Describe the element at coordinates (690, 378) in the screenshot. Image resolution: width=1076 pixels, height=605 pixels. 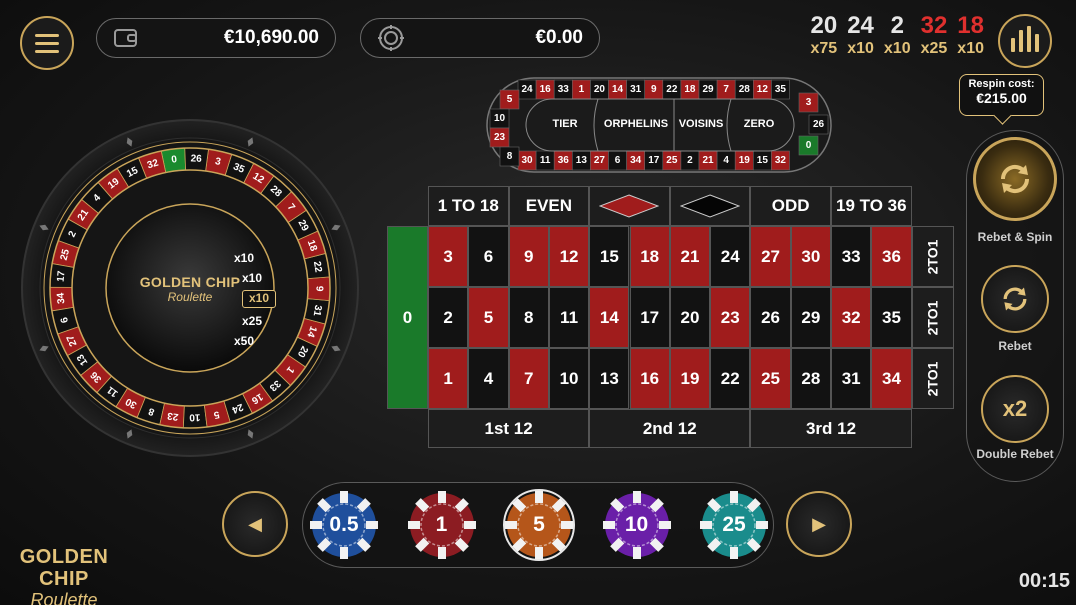
I see `number-cell: 19` at that location.